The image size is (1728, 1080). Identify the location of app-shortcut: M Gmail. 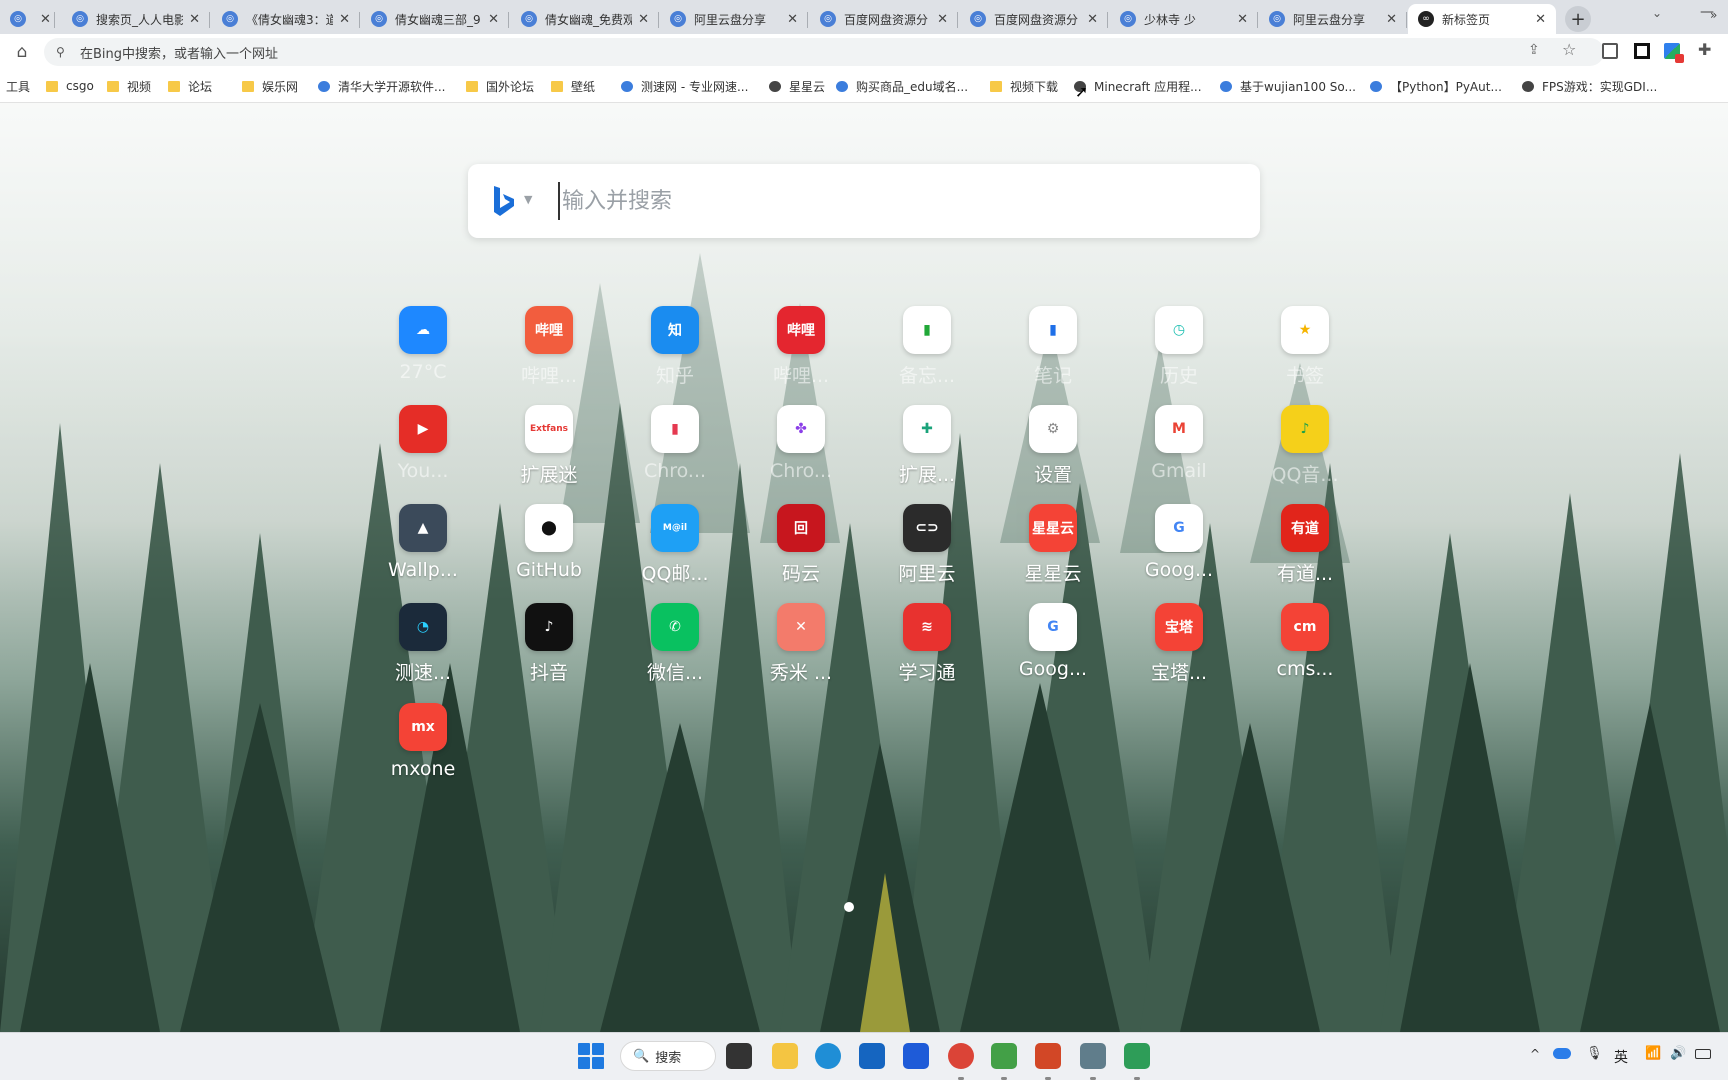
(1179, 450).